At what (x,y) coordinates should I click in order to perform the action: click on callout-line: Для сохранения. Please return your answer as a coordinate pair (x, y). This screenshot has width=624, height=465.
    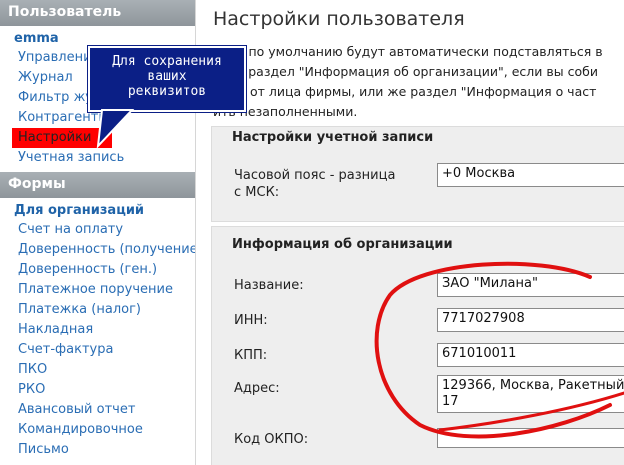
    Looking at the image, I should click on (167, 61).